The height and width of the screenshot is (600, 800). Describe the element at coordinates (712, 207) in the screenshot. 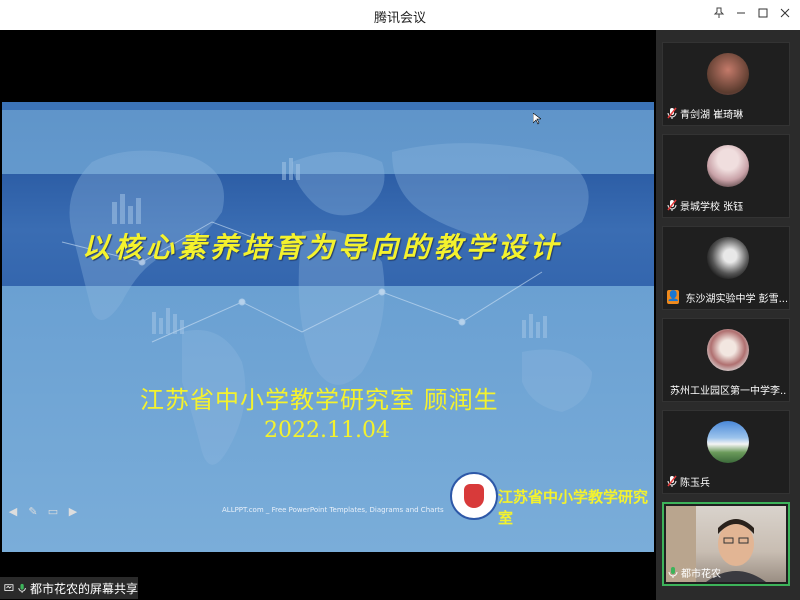

I see `participant-name: 景城学校 张钰` at that location.